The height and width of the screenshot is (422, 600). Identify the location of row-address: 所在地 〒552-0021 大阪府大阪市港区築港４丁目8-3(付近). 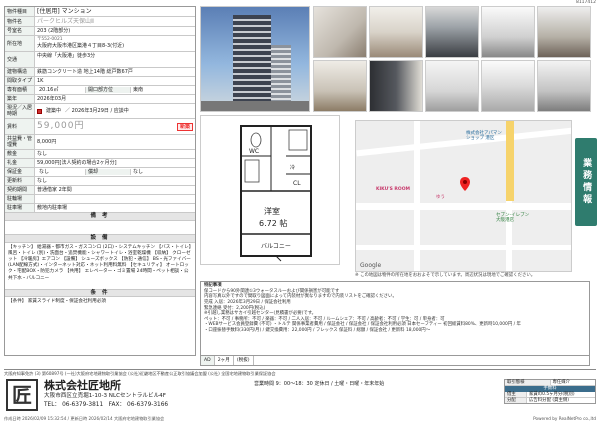
(100, 44).